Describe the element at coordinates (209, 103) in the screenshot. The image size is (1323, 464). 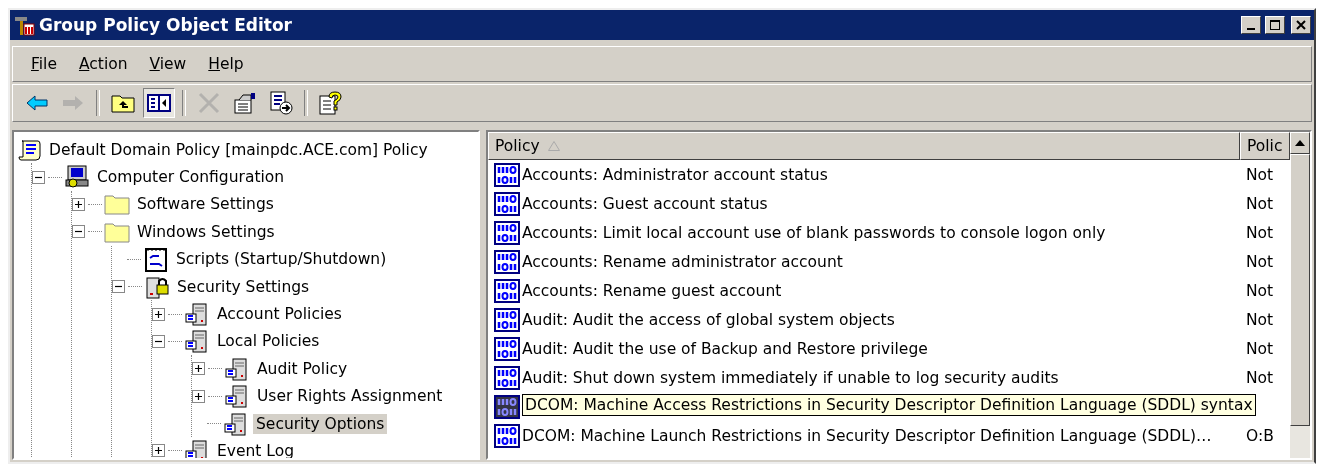
I see `delete-x-icon` at that location.